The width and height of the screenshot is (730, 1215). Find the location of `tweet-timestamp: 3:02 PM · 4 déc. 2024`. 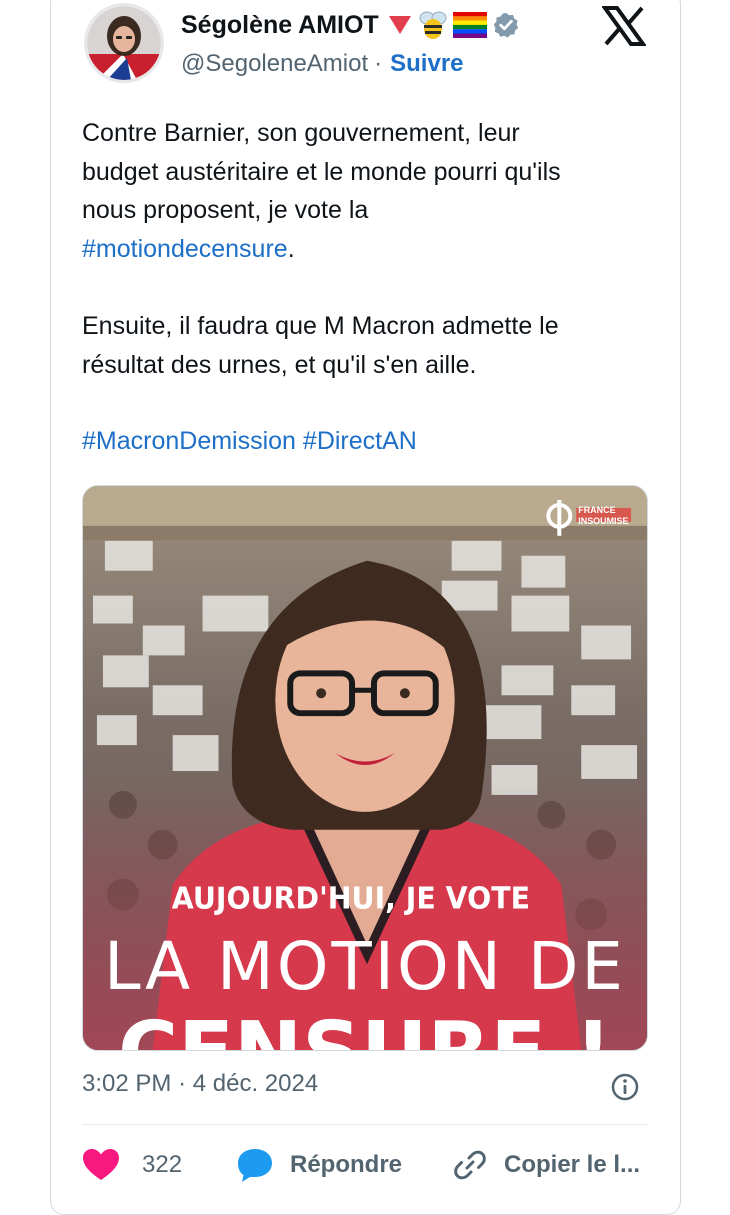

tweet-timestamp: 3:02 PM · 4 déc. 2024 is located at coordinates (200, 1084).